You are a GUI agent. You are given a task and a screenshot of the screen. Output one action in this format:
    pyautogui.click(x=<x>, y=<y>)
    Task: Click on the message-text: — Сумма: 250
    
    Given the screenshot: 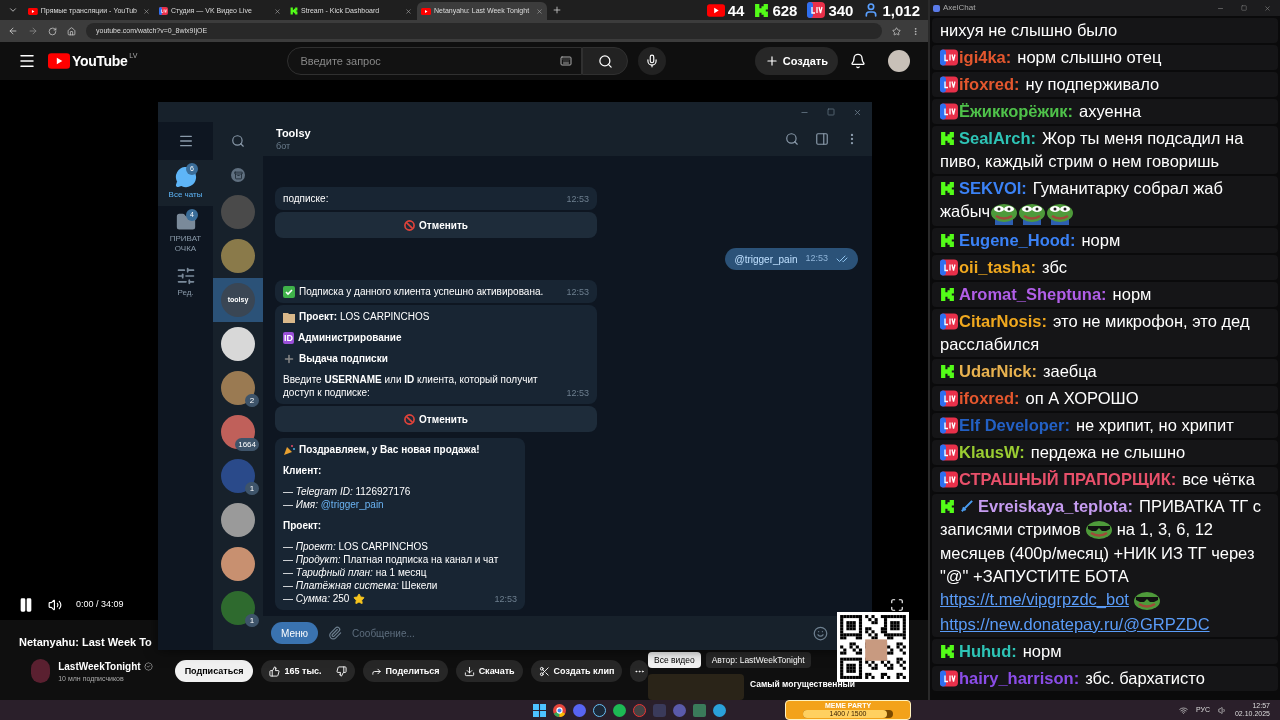 What is the action you would take?
    pyautogui.click(x=316, y=598)
    